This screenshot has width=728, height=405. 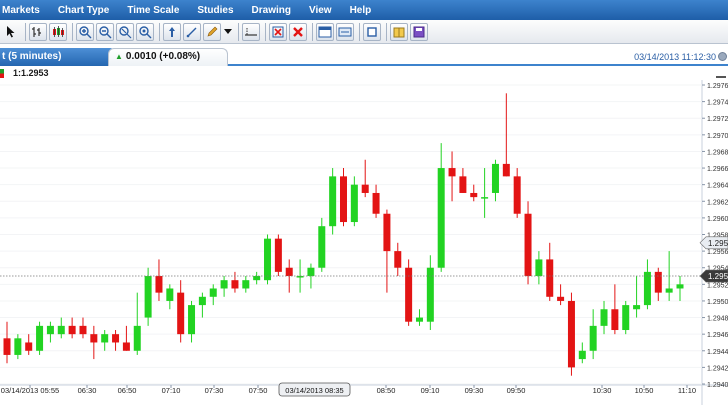 What do you see at coordinates (717, 219) in the screenshot?
I see `y-tick-label: 1.2960` at bounding box center [717, 219].